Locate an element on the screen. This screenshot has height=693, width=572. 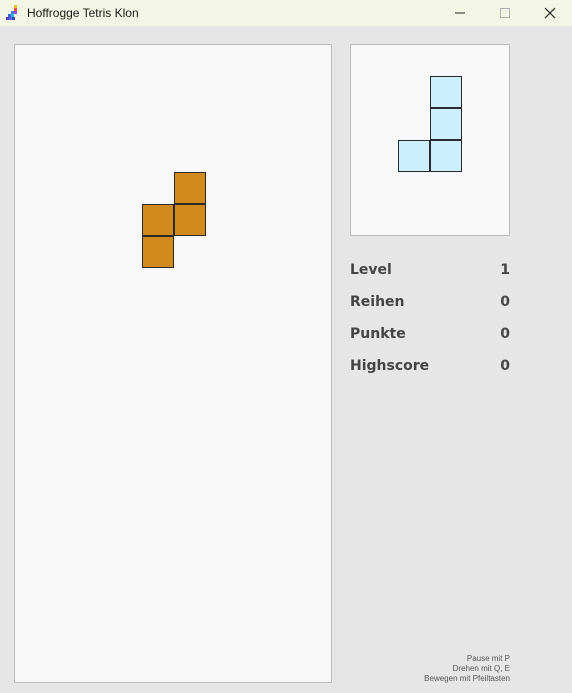
help-rotate: Drehen mit Q, E is located at coordinates (481, 668).